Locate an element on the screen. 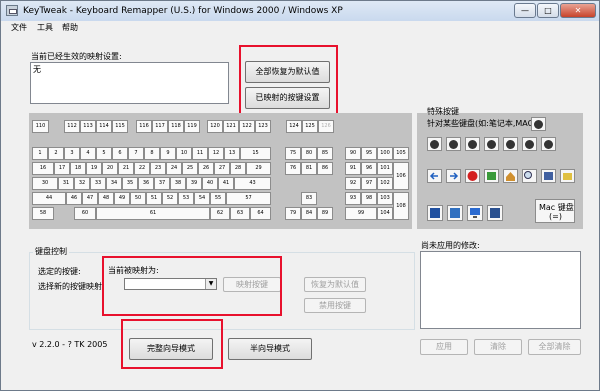  key-43: 43 is located at coordinates (252, 183).